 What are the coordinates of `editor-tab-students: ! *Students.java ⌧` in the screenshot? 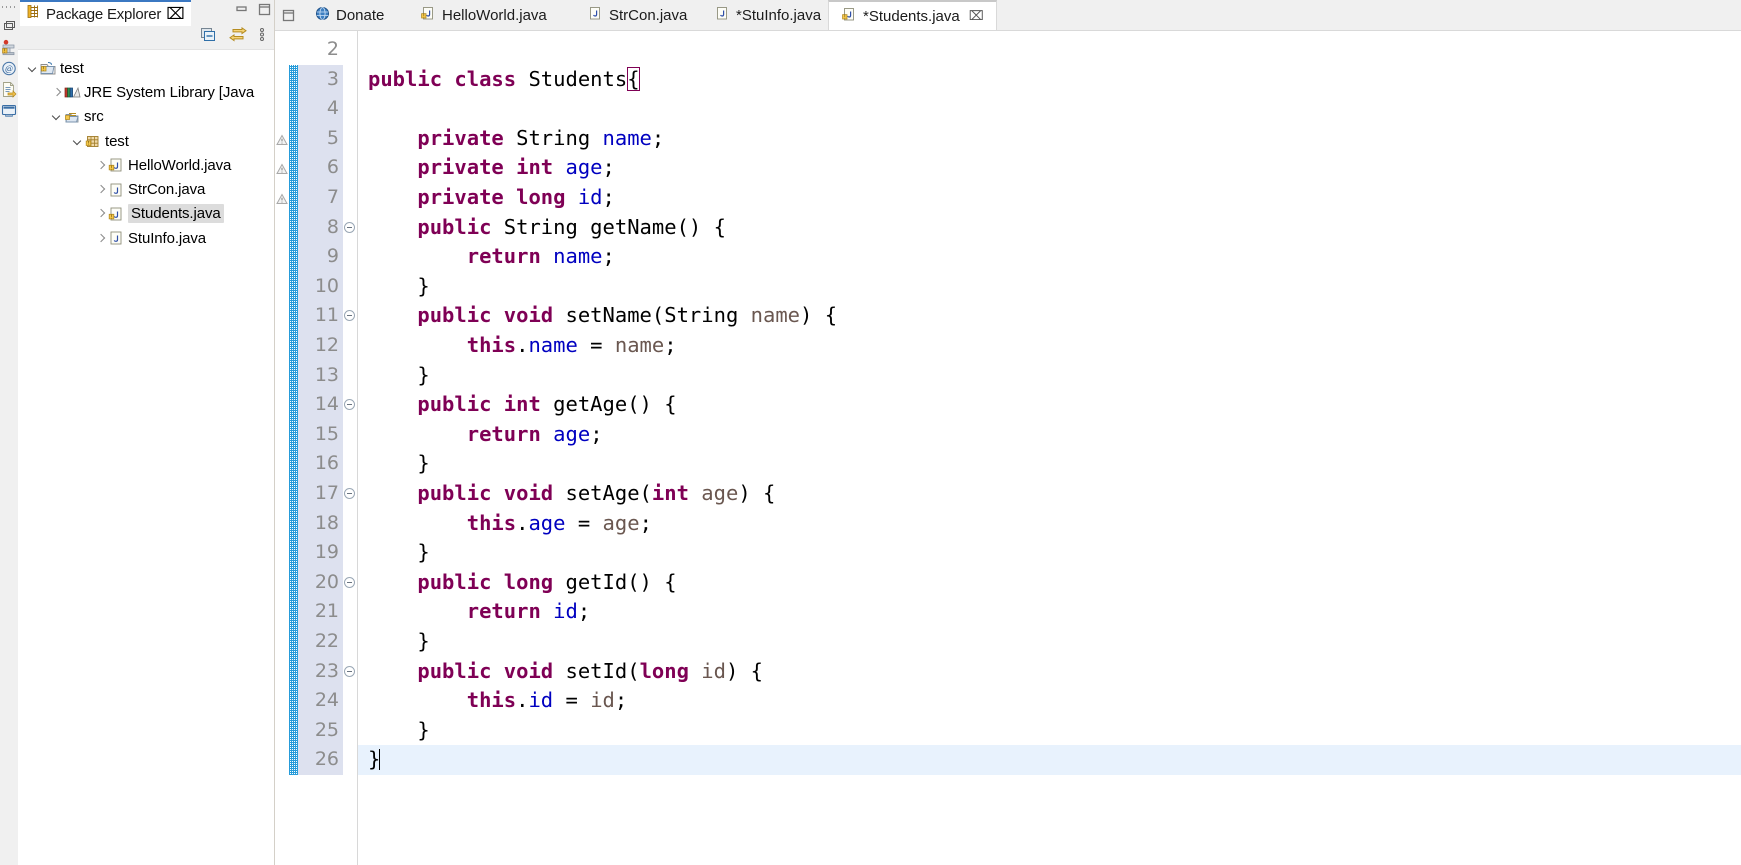 It's located at (912, 15).